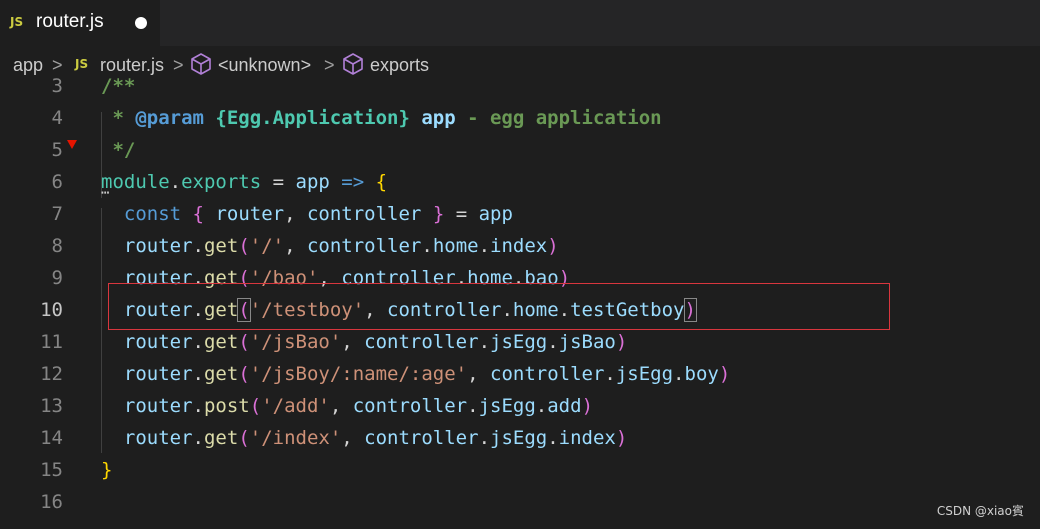  I want to click on line-text: */, so click(118, 150).